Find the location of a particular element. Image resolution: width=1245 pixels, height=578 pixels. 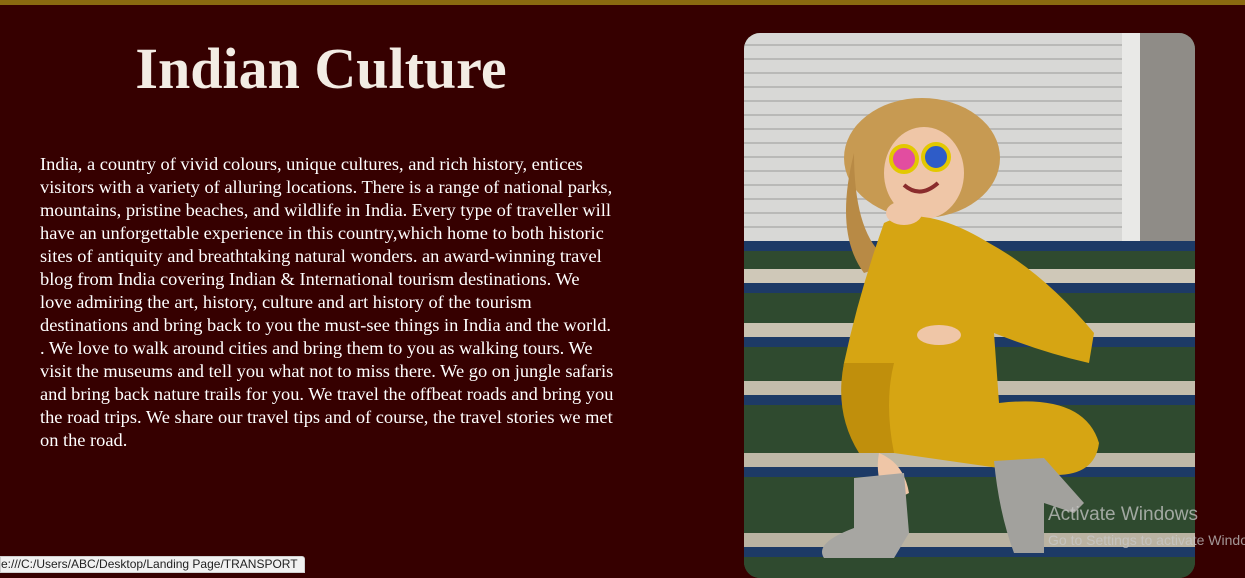

watermark-title: Activate Windows is located at coordinates (1123, 514).